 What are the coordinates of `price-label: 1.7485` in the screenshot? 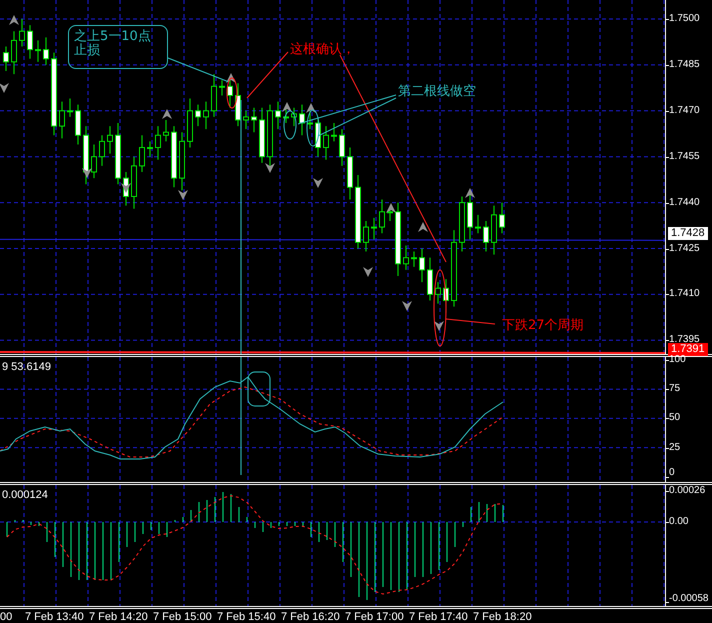 It's located at (684, 64).